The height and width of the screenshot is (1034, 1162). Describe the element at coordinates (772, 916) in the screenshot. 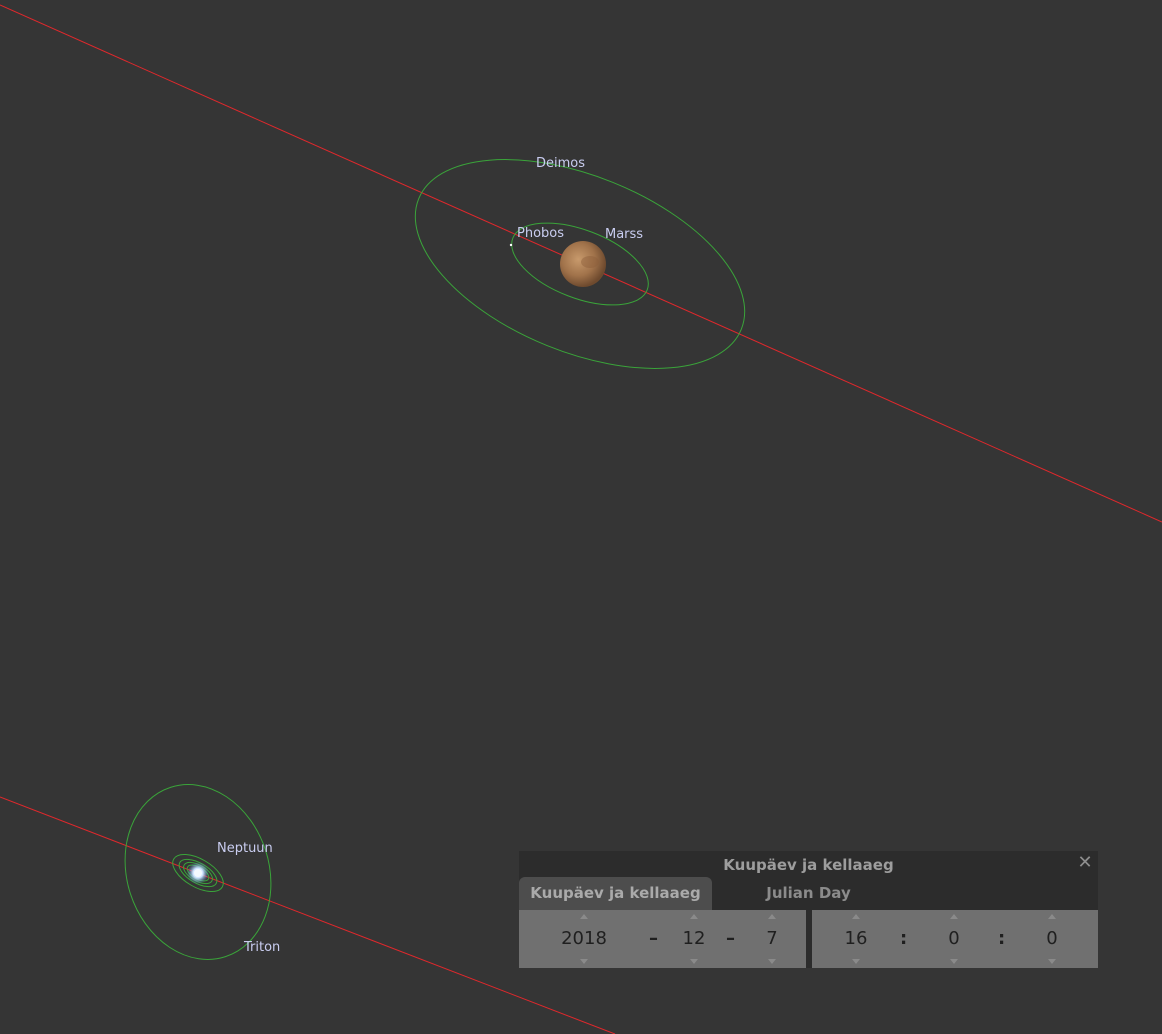

I see `day-up-arrow-icon` at that location.